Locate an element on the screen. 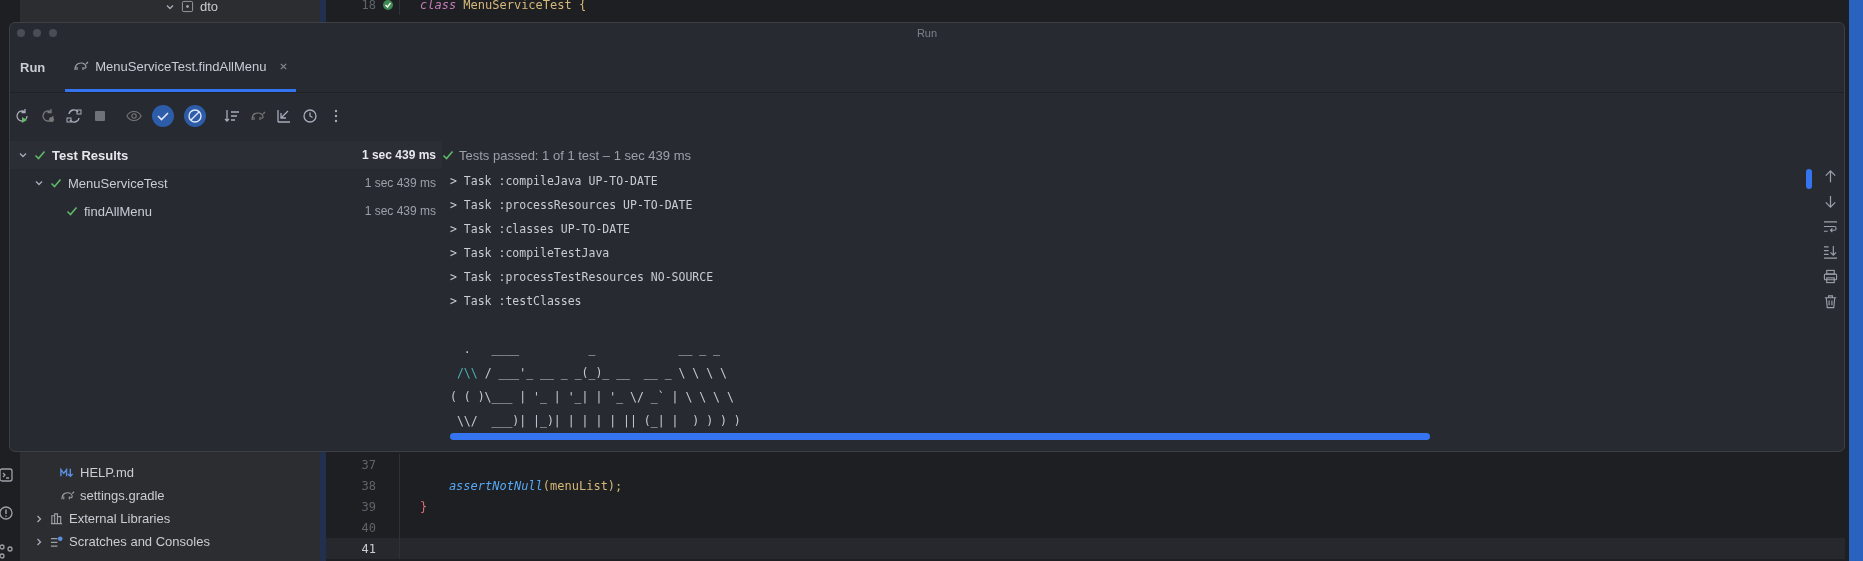  rerun-failed-icon is located at coordinates (48, 116).